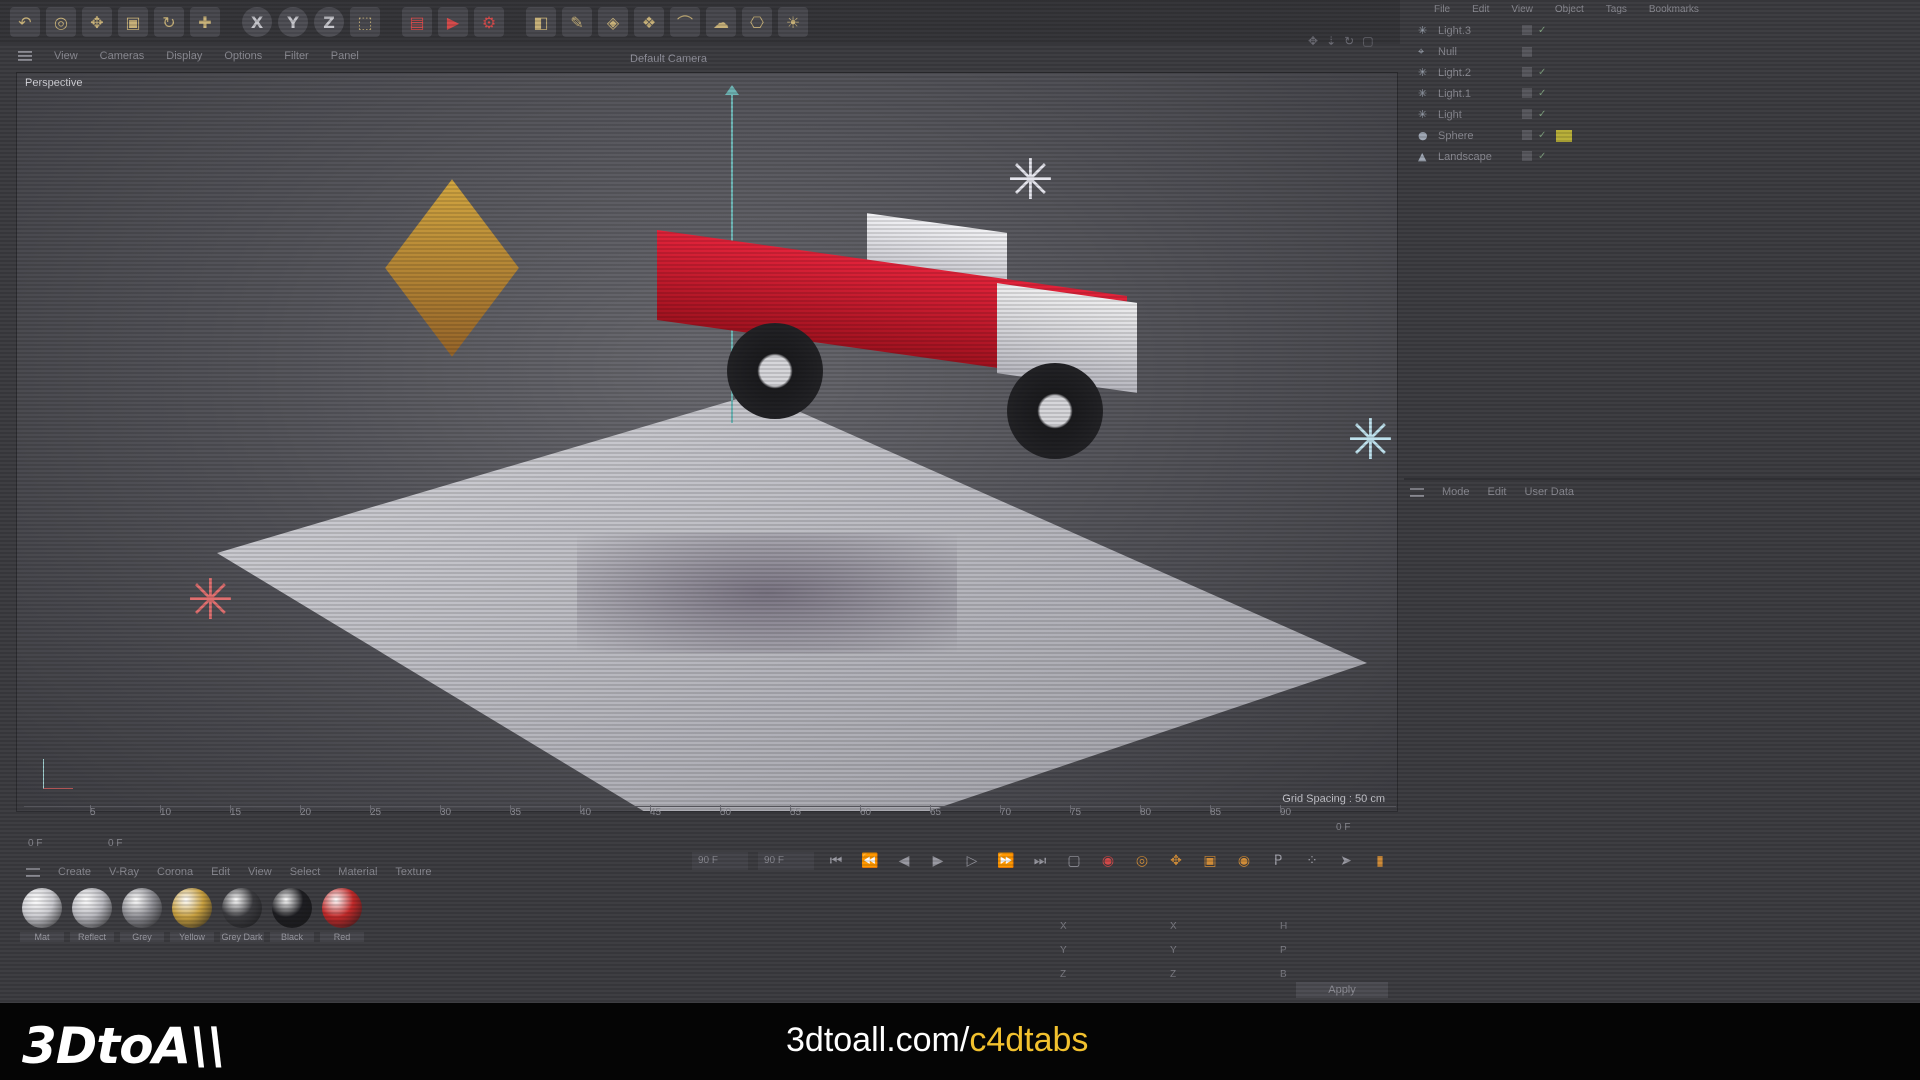 The height and width of the screenshot is (1080, 1920). What do you see at coordinates (192, 919) in the screenshot?
I see `material-swatch: Yellow` at bounding box center [192, 919].